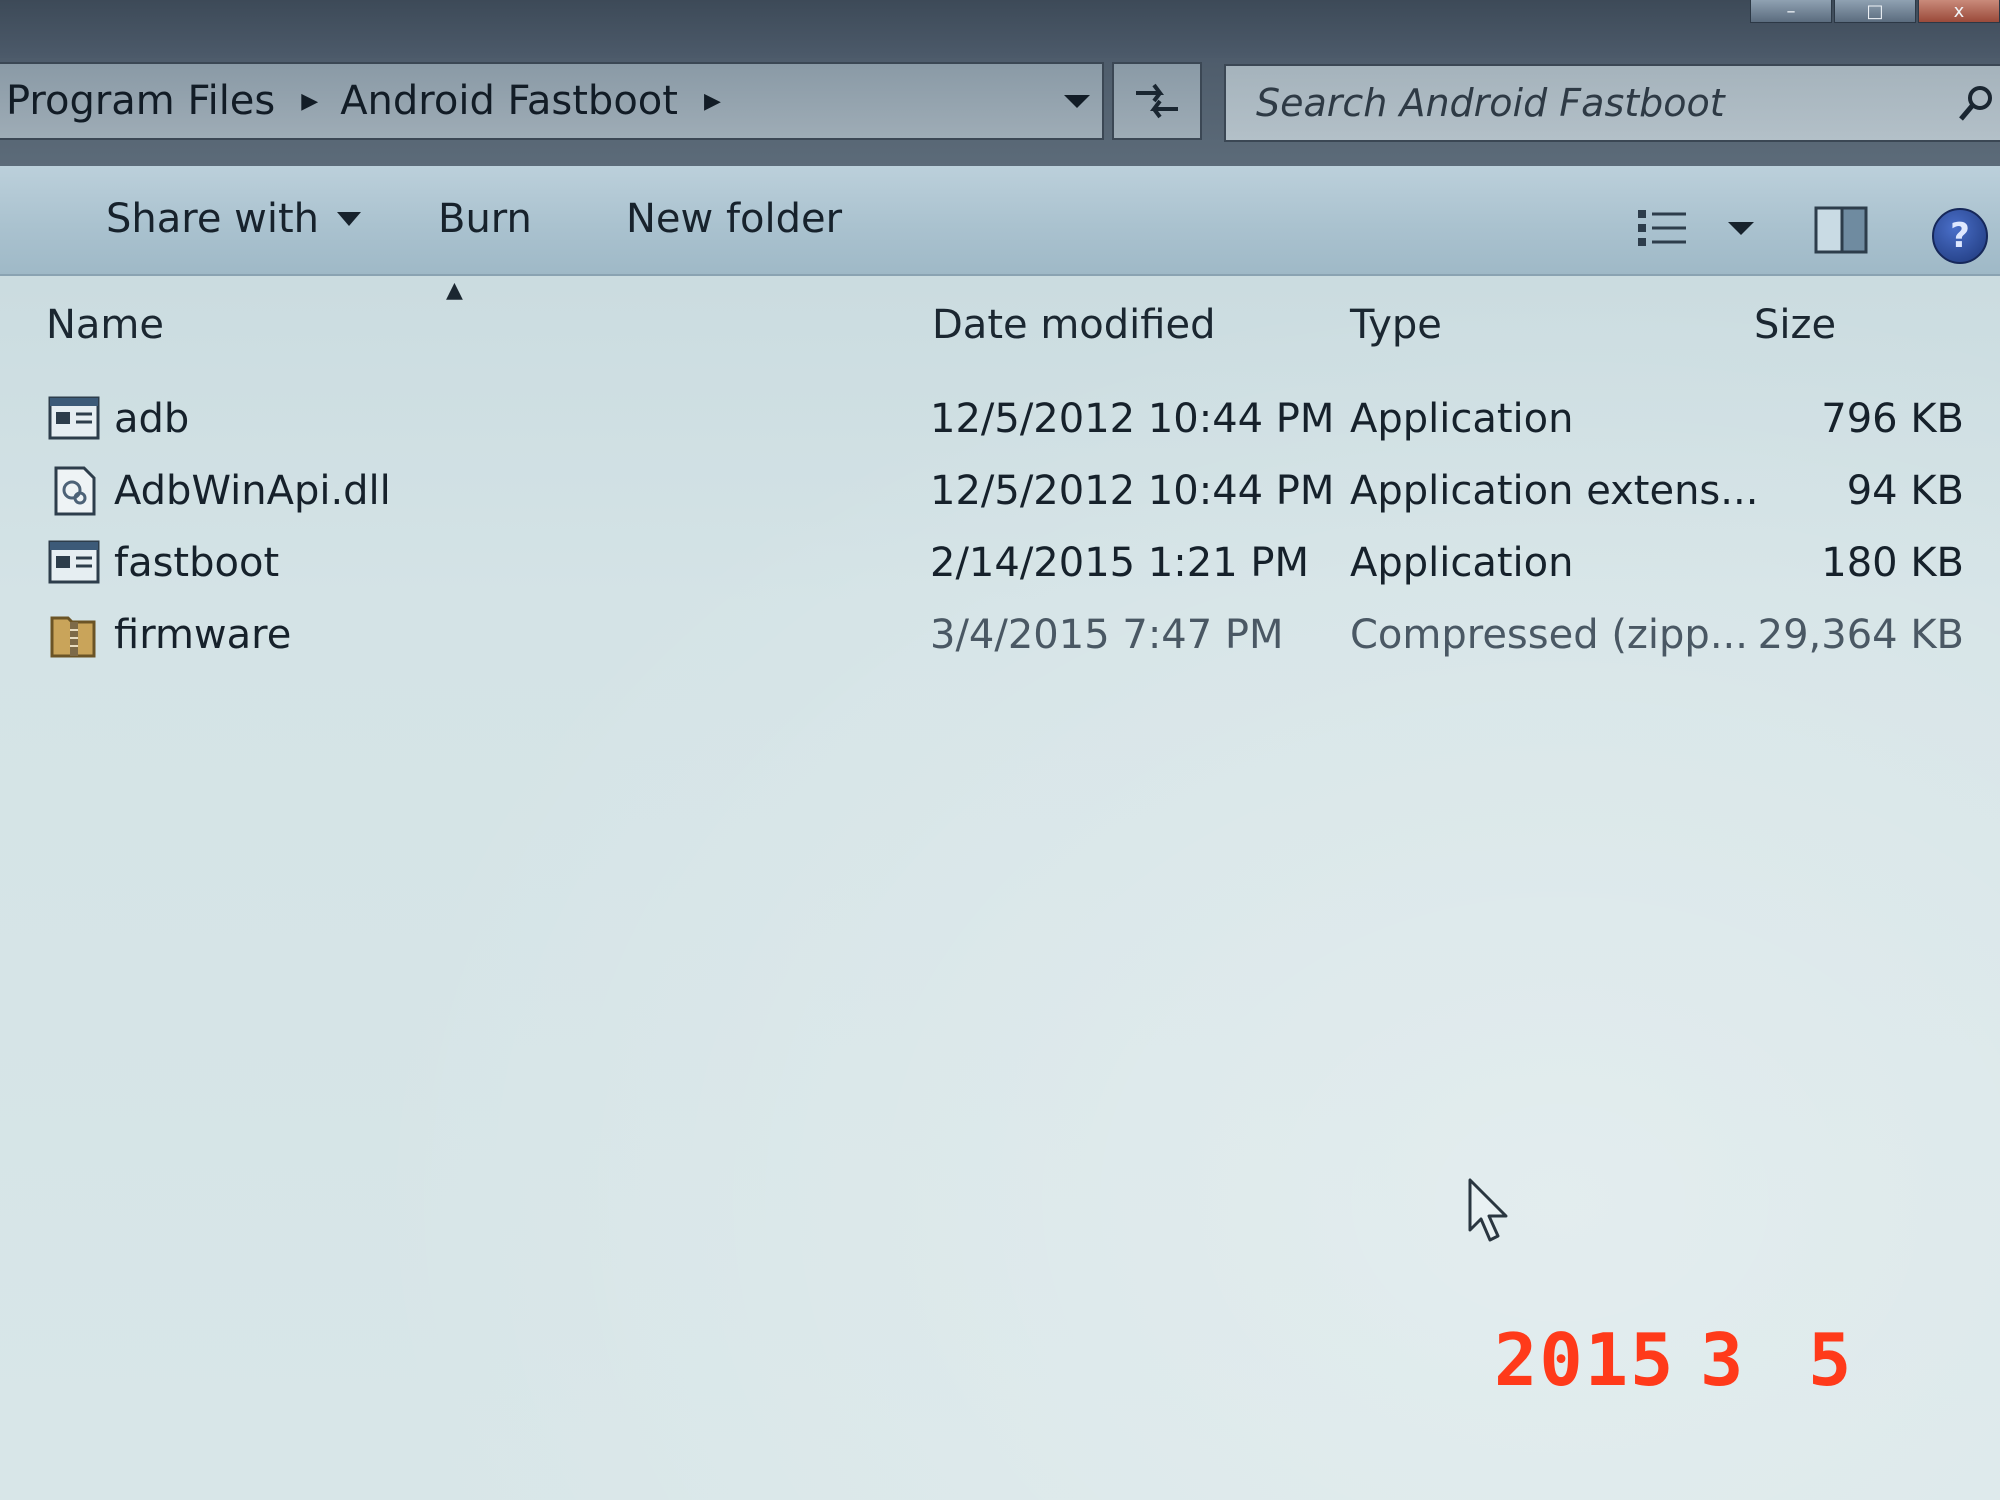 The width and height of the screenshot is (2000, 1500). I want to click on sort-indicator-icon: ▲, so click(454, 290).